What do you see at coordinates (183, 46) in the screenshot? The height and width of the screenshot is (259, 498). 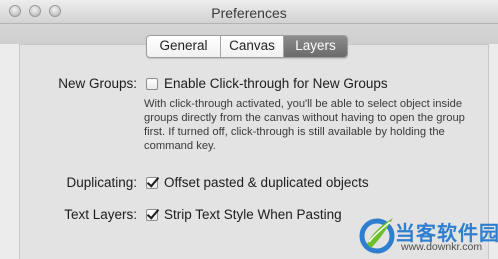 I see `tab-general: General` at bounding box center [183, 46].